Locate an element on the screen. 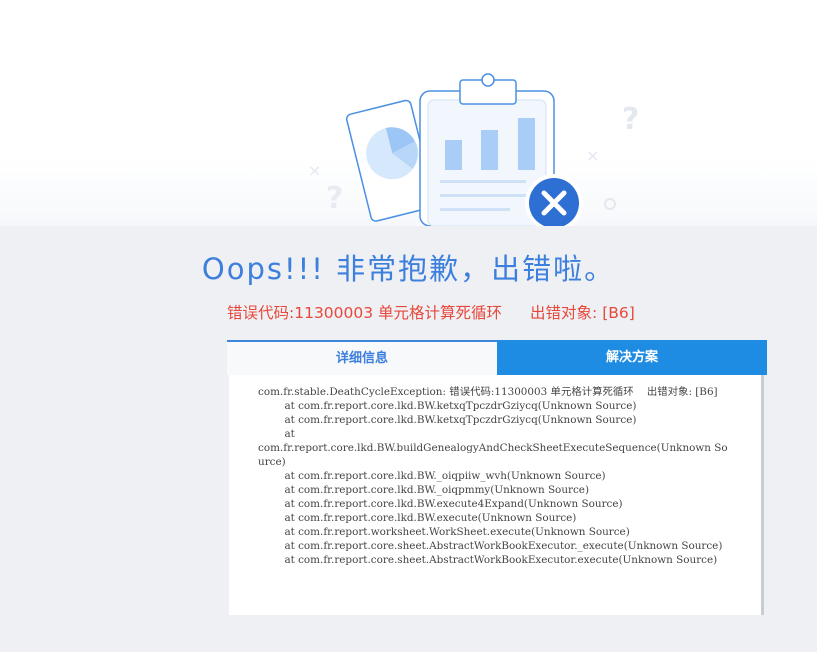 This screenshot has width=817, height=652. page-title: Oops!!! 非常抱歉，出错啦。 is located at coordinates (408, 269).